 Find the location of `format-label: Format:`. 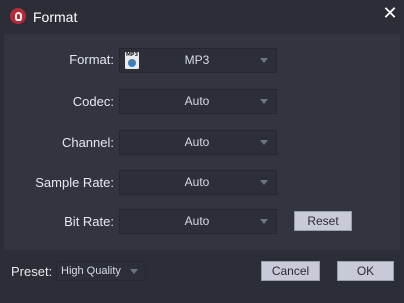

format-label: Format: is located at coordinates (91, 59).